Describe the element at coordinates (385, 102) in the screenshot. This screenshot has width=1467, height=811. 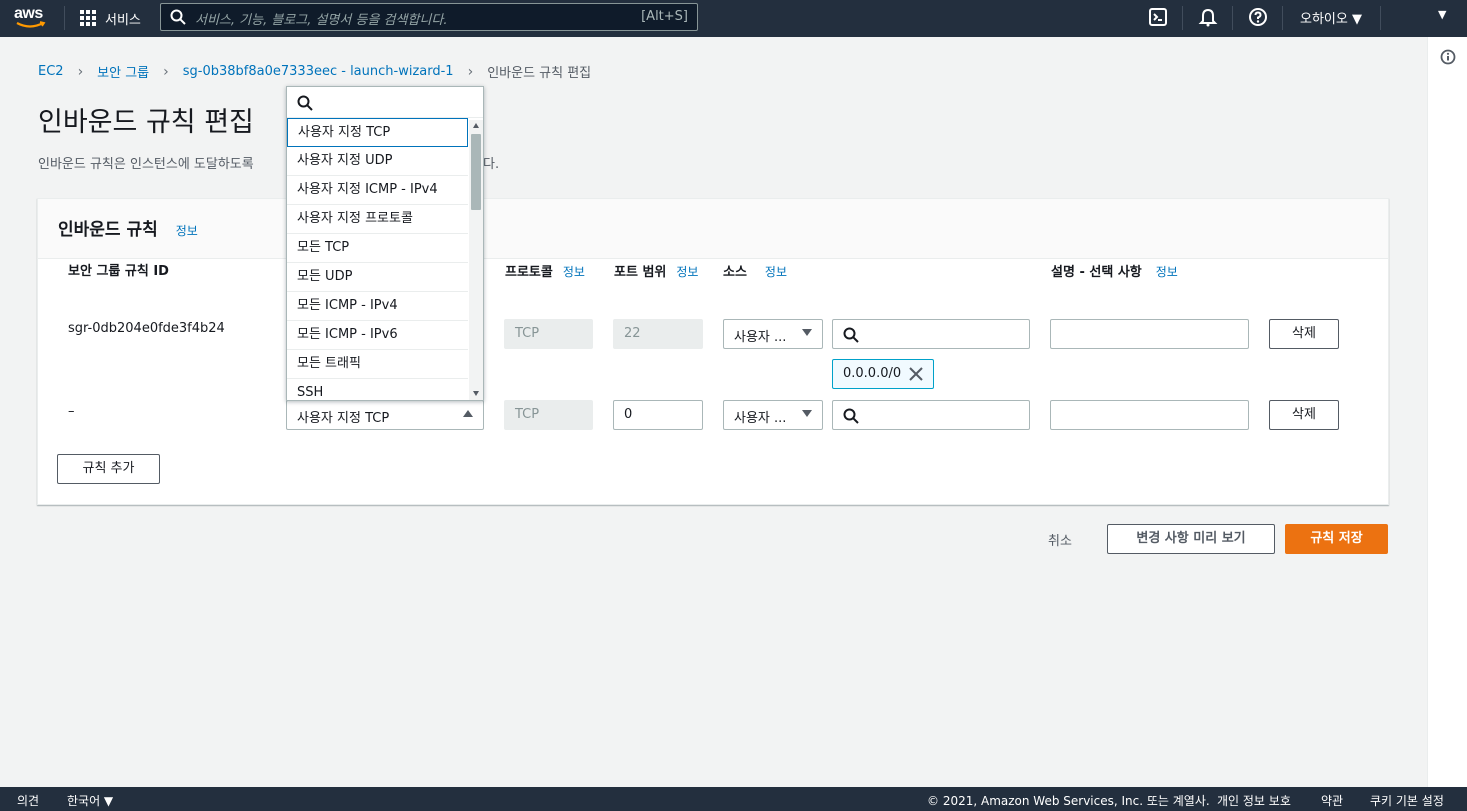
I see `dropdown-search-input` at that location.